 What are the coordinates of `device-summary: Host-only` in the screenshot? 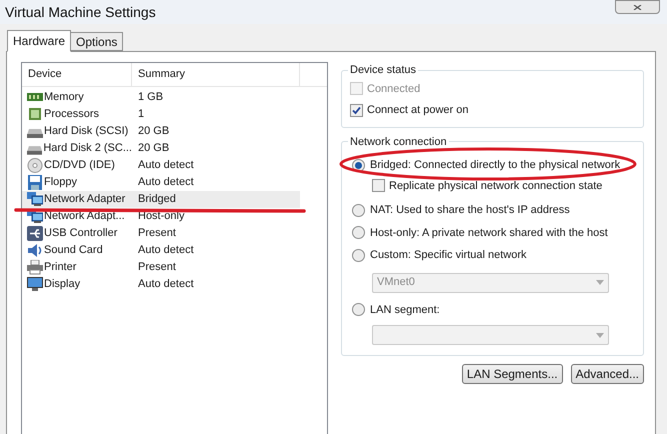 It's located at (160, 216).